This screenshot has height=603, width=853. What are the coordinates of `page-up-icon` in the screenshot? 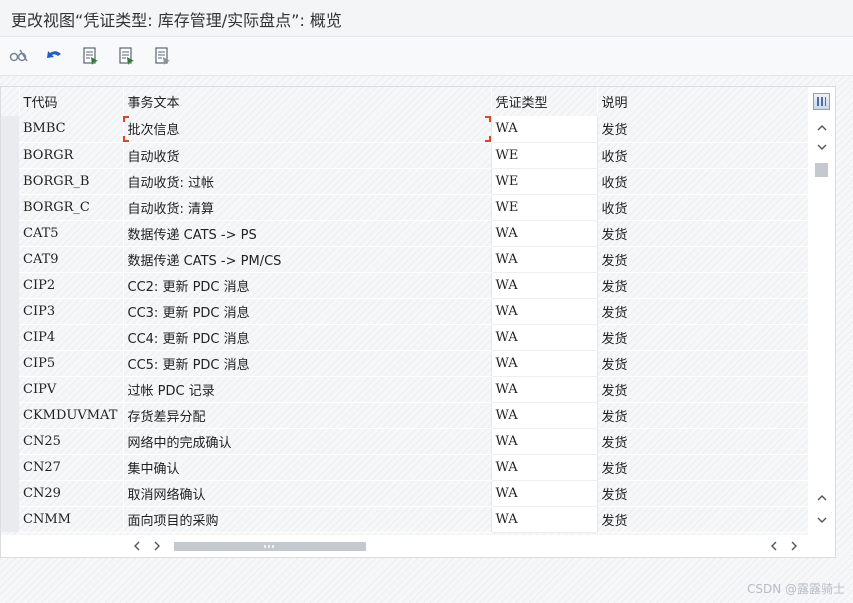 It's located at (822, 498).